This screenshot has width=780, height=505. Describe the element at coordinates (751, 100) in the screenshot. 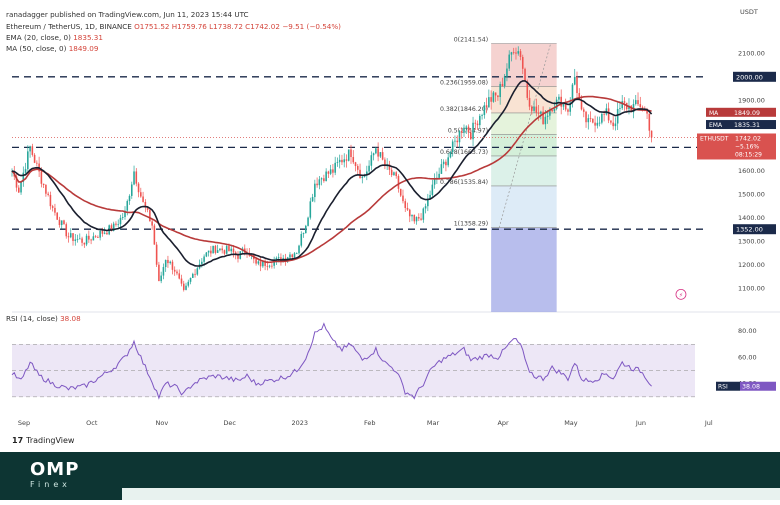

I see `price-tick-label: 1900.00` at that location.